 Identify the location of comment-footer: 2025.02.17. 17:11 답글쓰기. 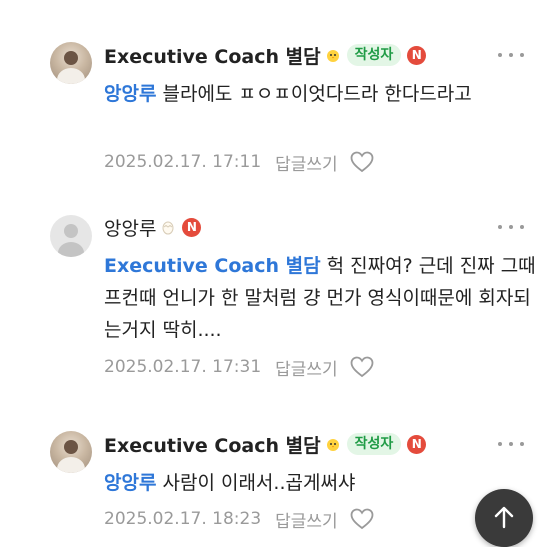
(239, 162).